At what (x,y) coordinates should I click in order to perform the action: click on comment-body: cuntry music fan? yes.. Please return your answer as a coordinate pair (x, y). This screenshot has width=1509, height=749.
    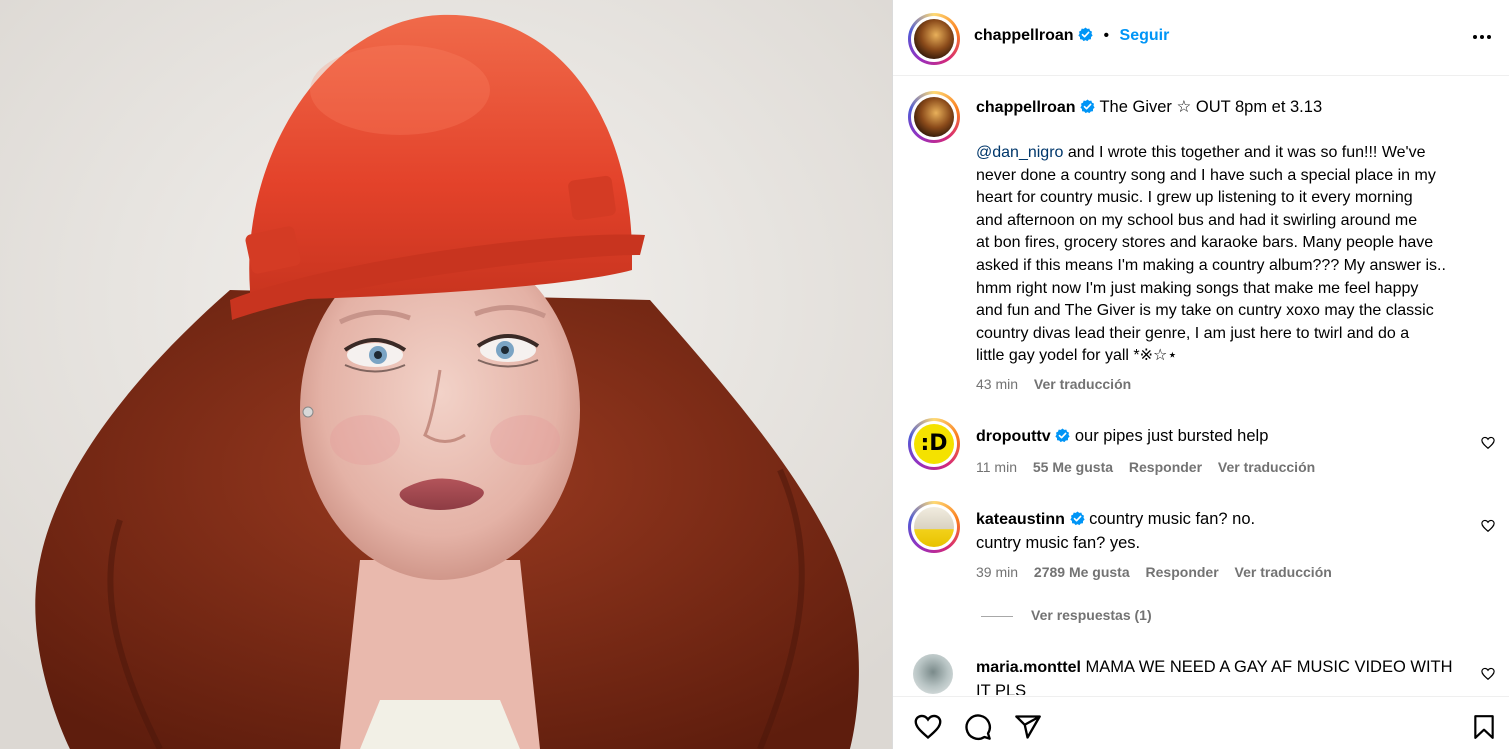
    Looking at the image, I should click on (1058, 542).